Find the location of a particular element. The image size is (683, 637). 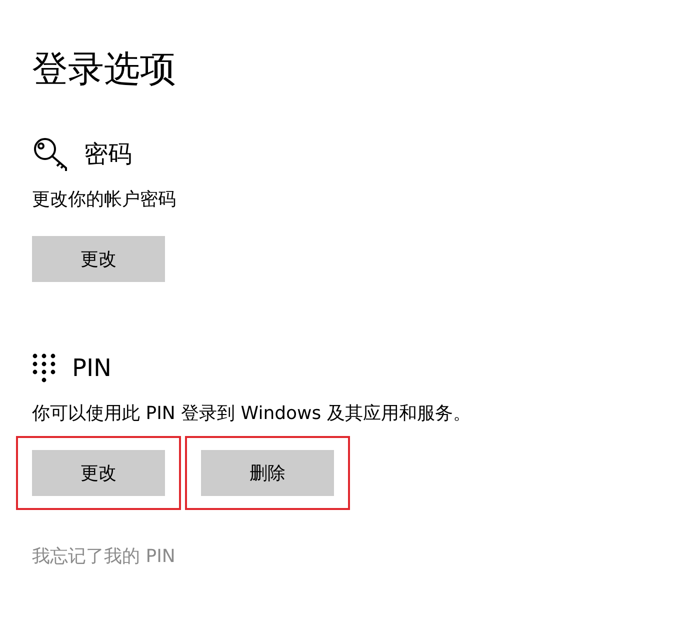

section-title: PIN is located at coordinates (92, 368).